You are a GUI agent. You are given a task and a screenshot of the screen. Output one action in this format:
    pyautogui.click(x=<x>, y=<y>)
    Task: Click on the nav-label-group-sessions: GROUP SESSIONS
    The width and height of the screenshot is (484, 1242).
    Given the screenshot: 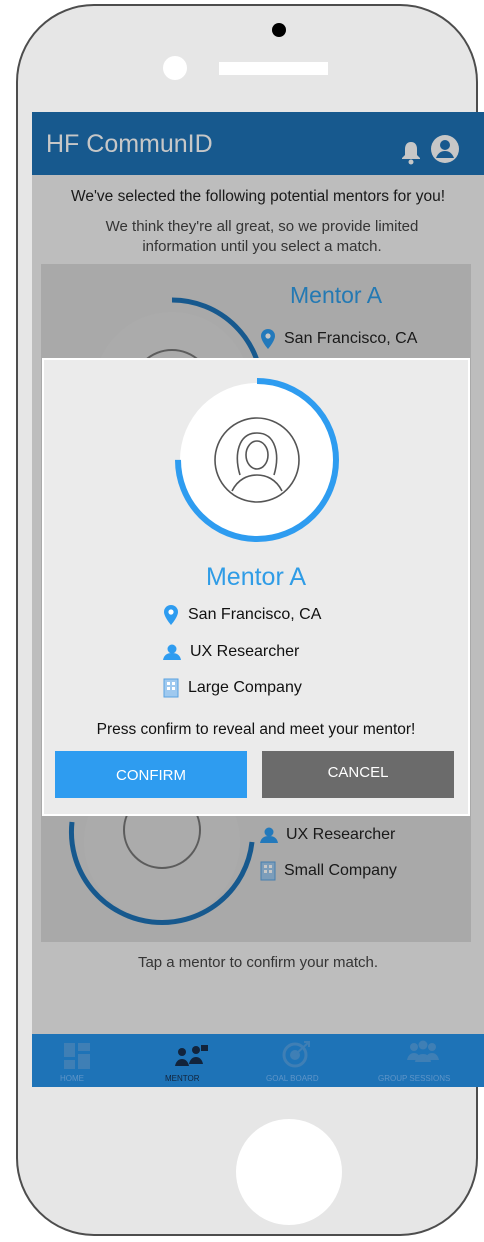 What is the action you would take?
    pyautogui.click(x=414, y=1078)
    